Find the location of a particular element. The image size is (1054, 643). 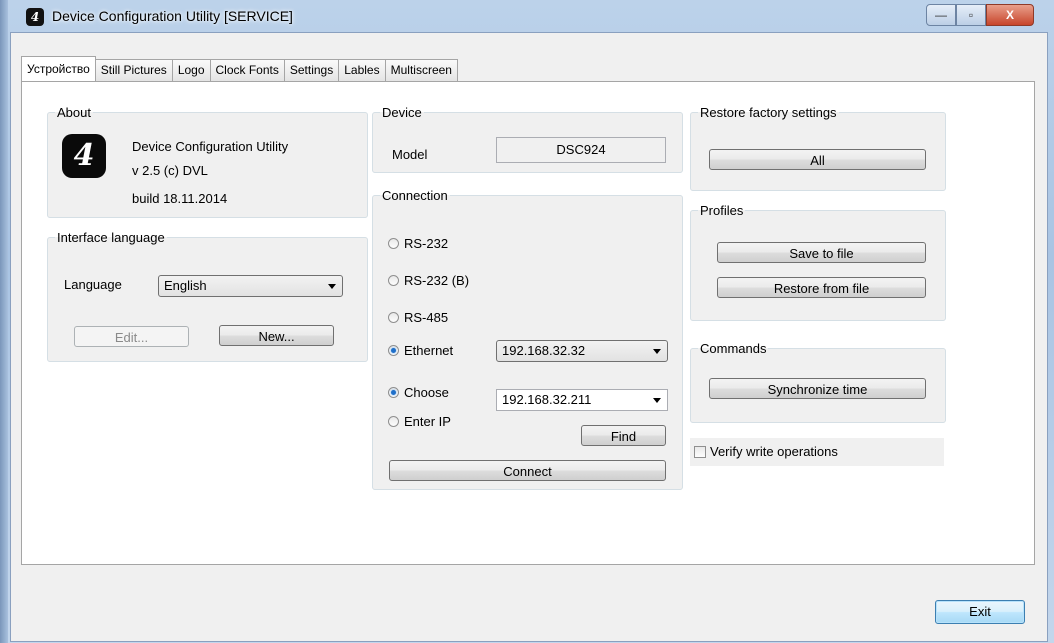

tab-settings: Settings is located at coordinates (311, 70).